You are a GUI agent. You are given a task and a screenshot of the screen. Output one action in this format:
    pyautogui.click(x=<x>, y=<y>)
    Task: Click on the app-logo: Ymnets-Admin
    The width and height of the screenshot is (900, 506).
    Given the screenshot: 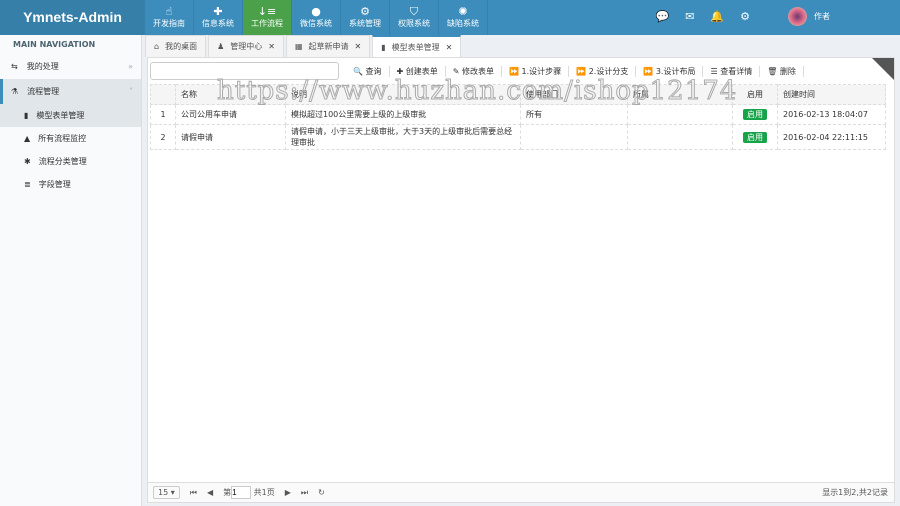 What is the action you would take?
    pyautogui.click(x=72, y=17)
    